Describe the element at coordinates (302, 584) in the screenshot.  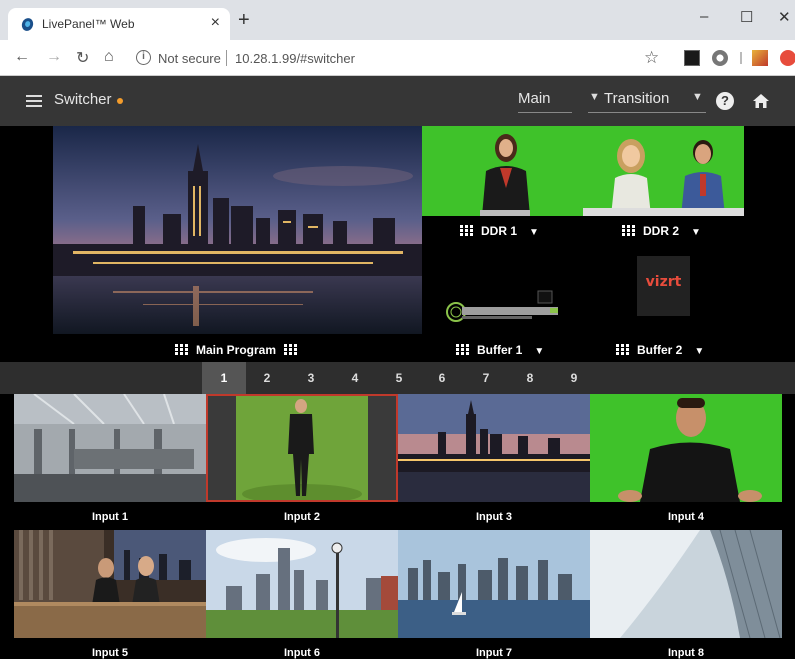
I see `input-6-thumbnail` at that location.